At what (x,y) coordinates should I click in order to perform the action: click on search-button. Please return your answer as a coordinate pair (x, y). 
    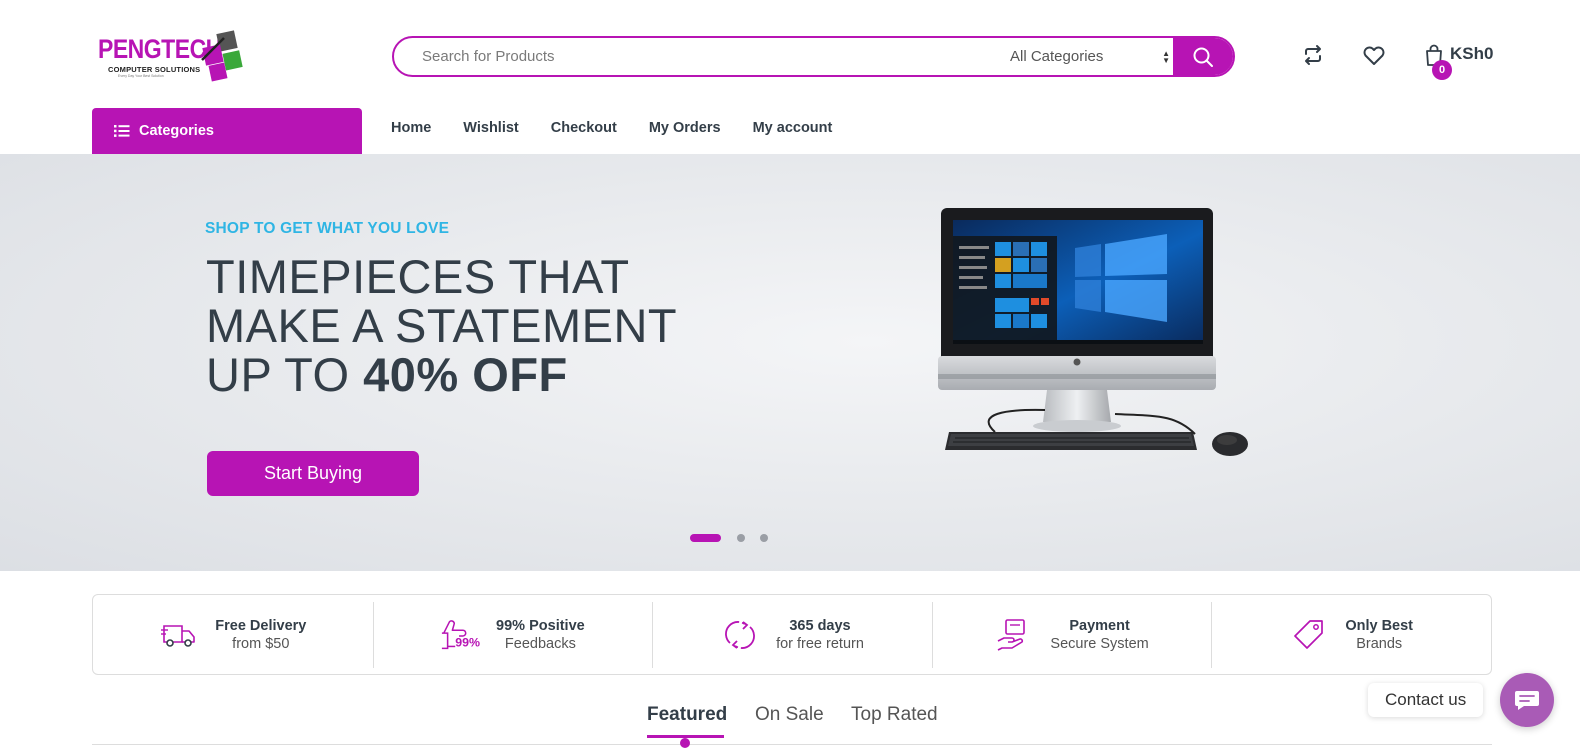
    Looking at the image, I should click on (1203, 56).